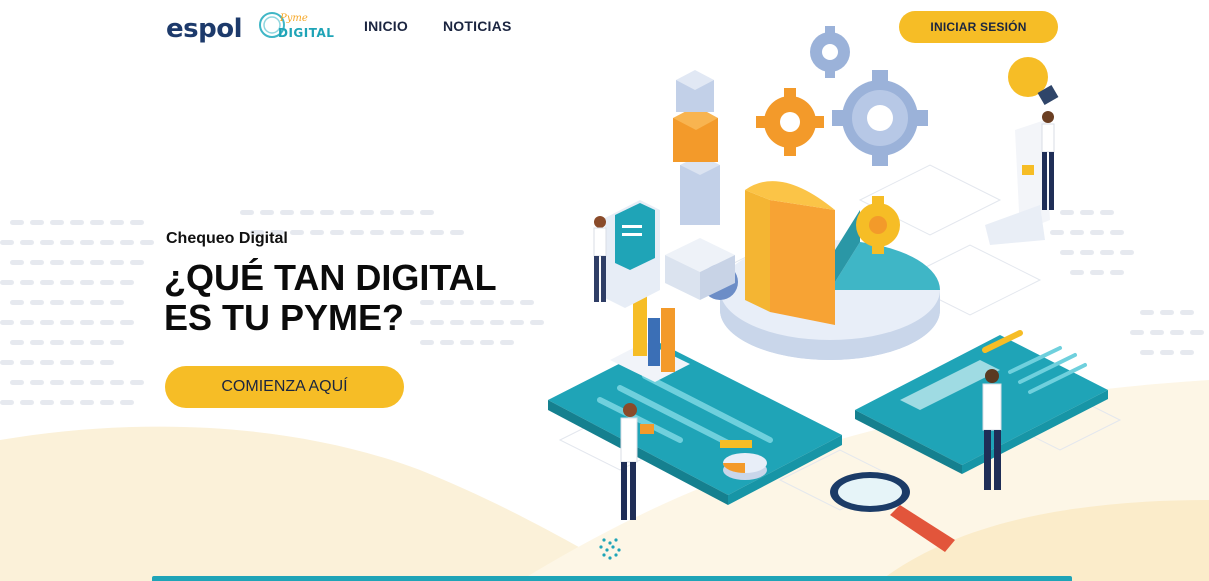 Image resolution: width=1209 pixels, height=581 pixels. Describe the element at coordinates (284, 387) in the screenshot. I see `start-here-button: COMIENZA AQUÍ` at that location.